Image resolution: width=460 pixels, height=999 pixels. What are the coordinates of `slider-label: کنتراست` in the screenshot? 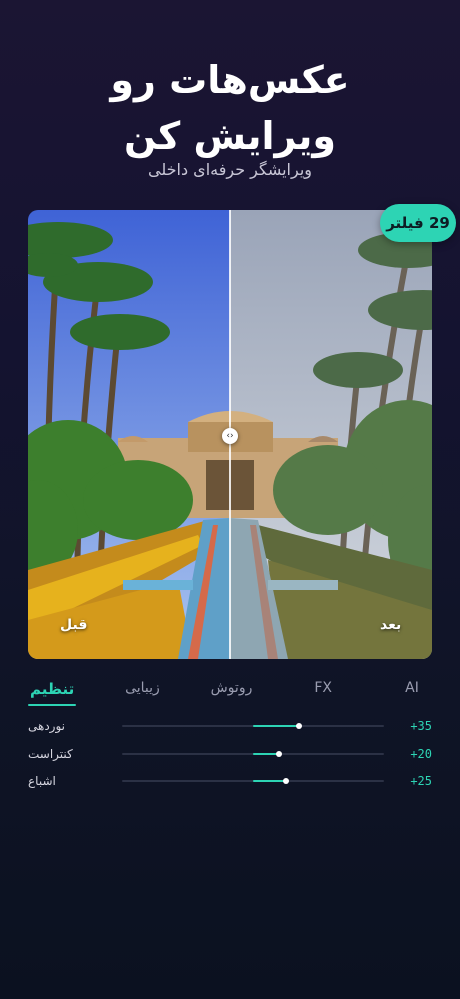 It's located at (50, 754).